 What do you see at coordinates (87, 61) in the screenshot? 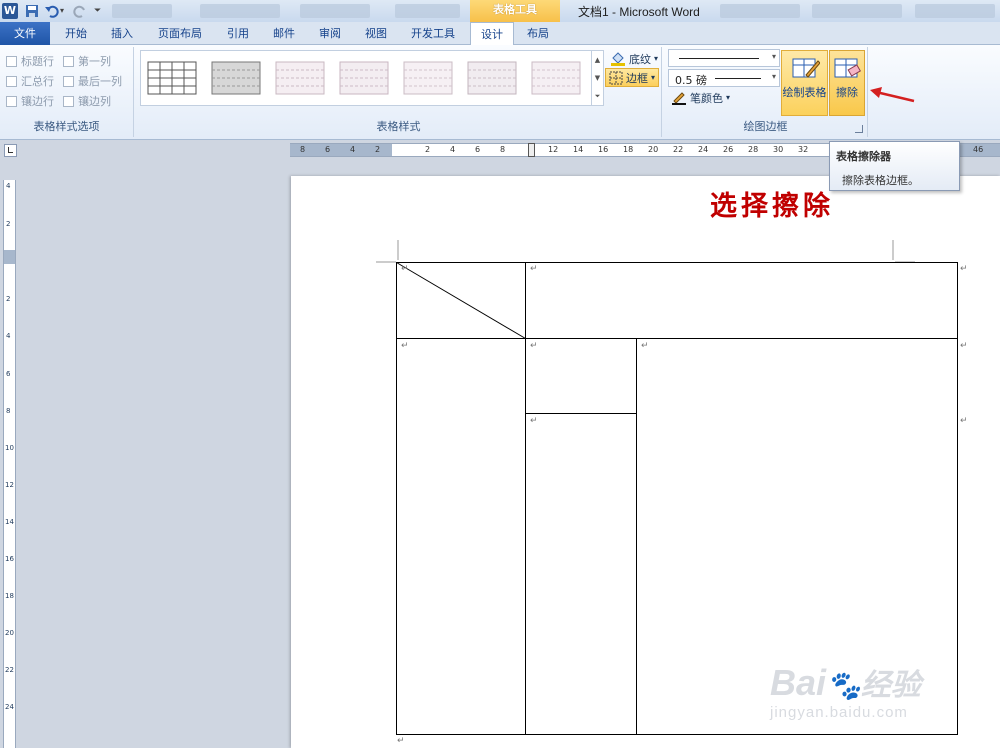
I see `first-column-checkbox: 第一列` at bounding box center [87, 61].